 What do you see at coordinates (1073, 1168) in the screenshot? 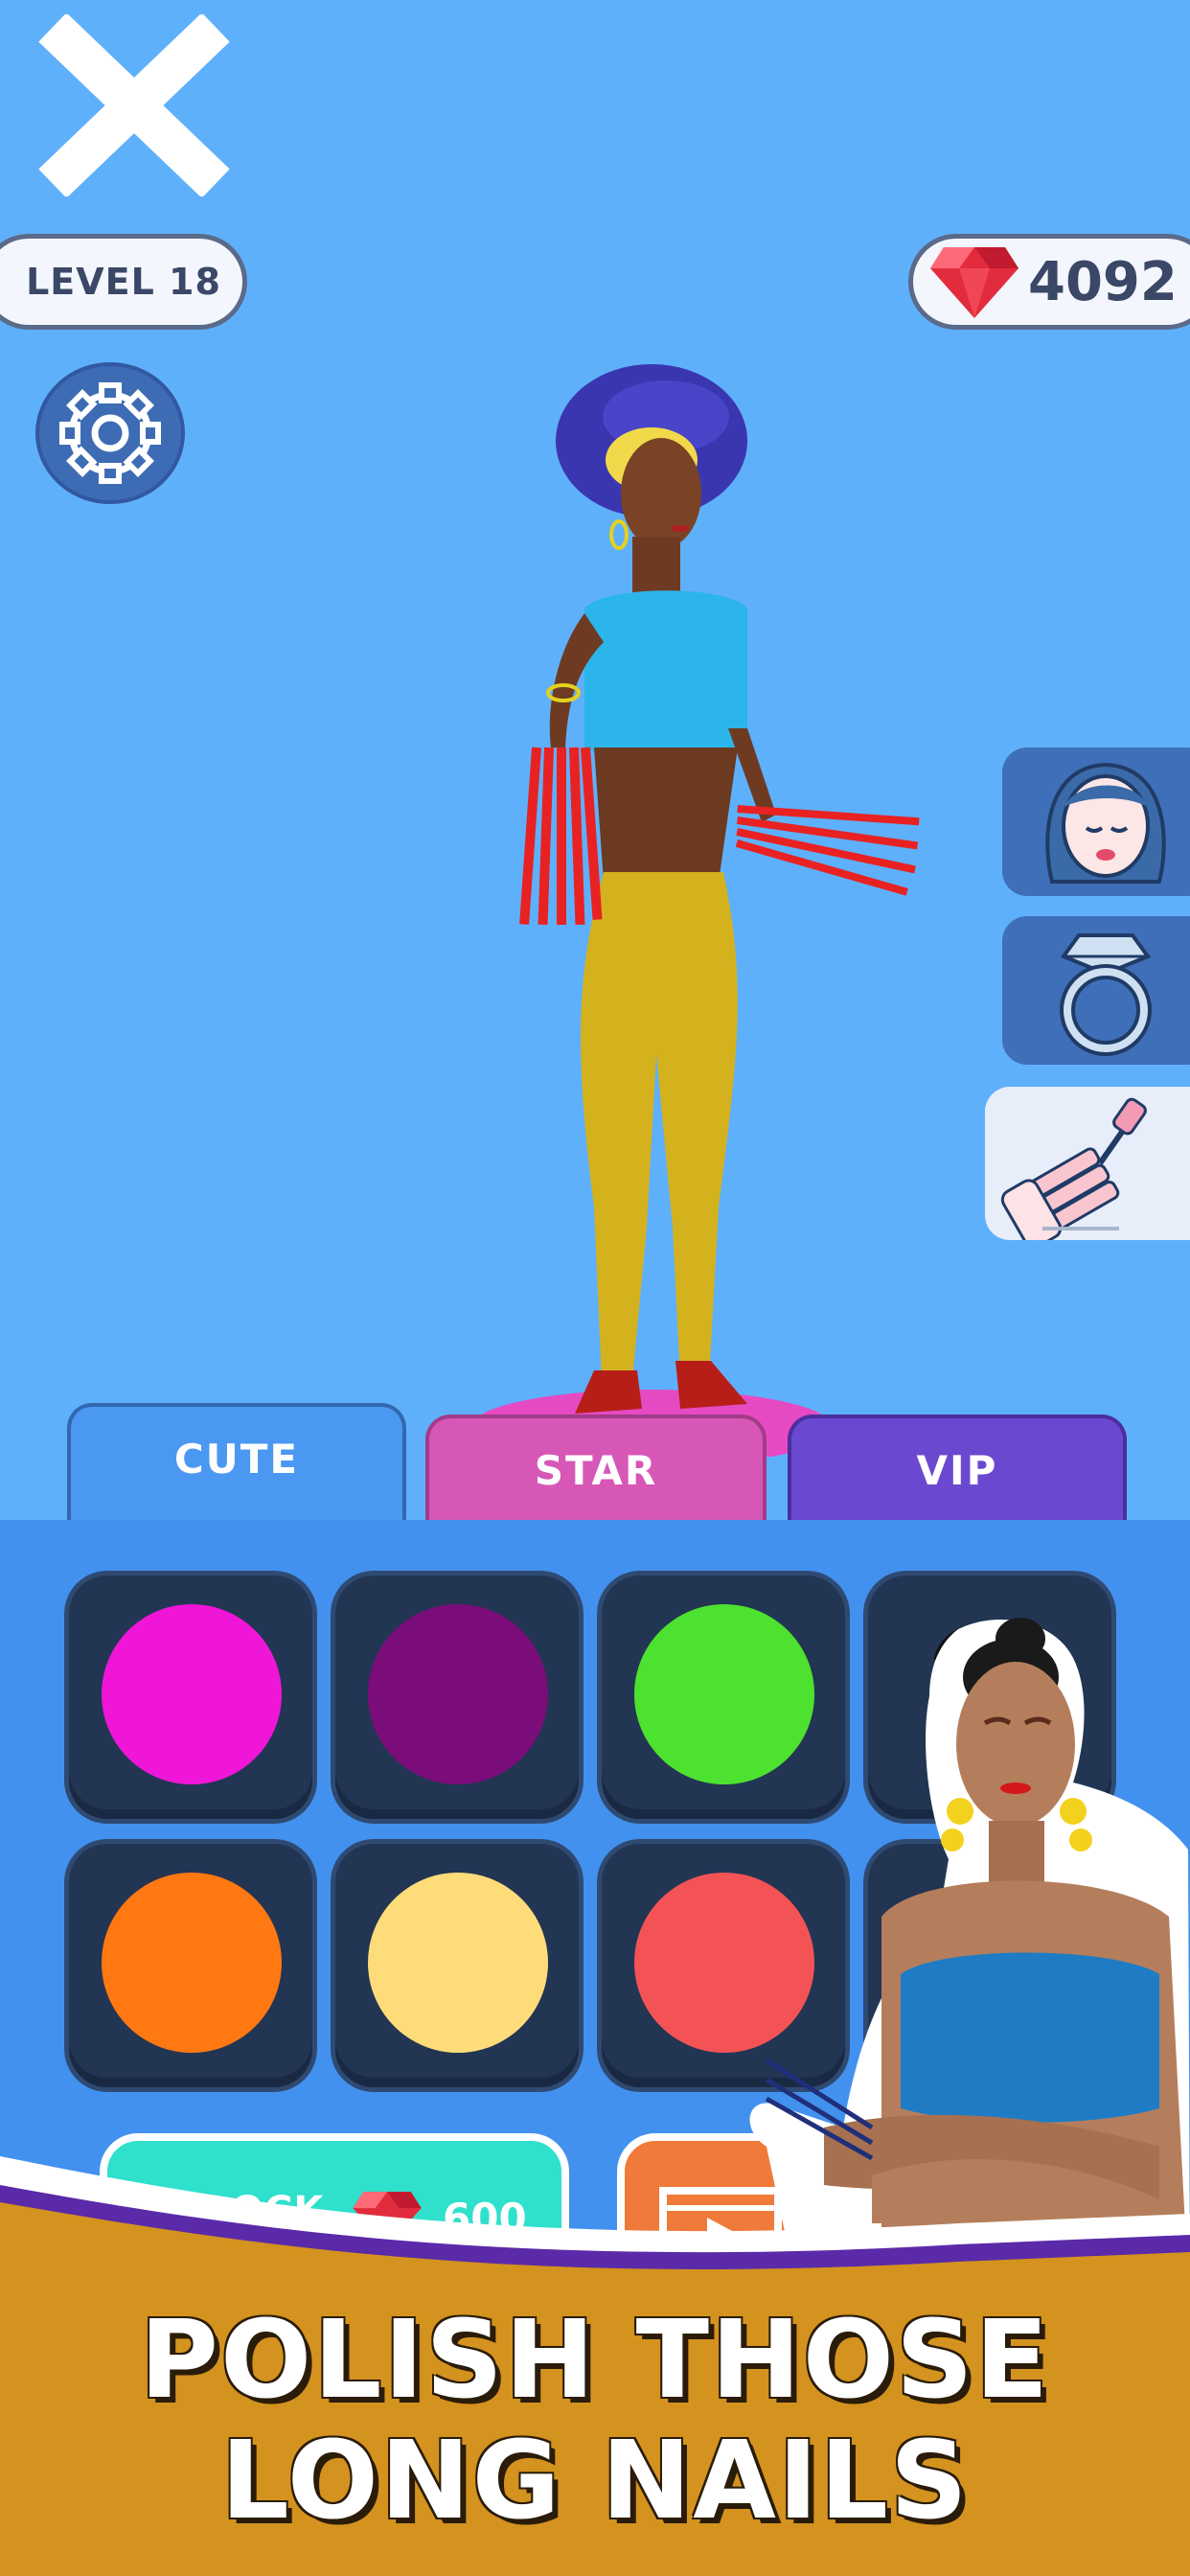
I see `nail-polish-icon` at bounding box center [1073, 1168].